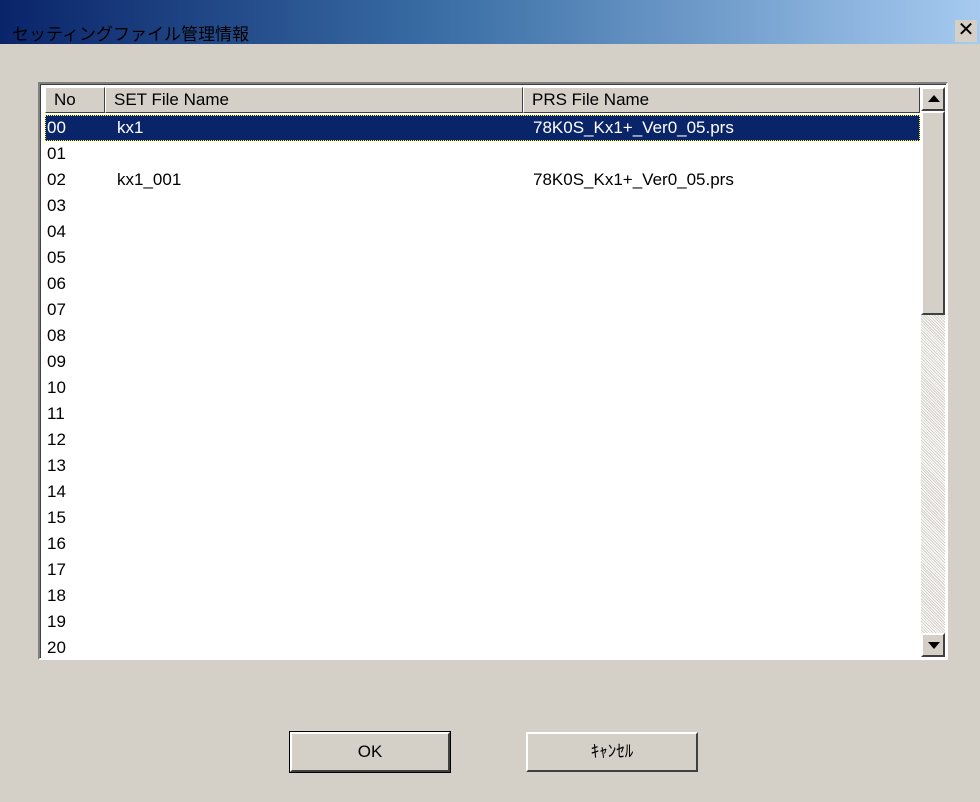  I want to click on scroll-up-button, so click(933, 99).